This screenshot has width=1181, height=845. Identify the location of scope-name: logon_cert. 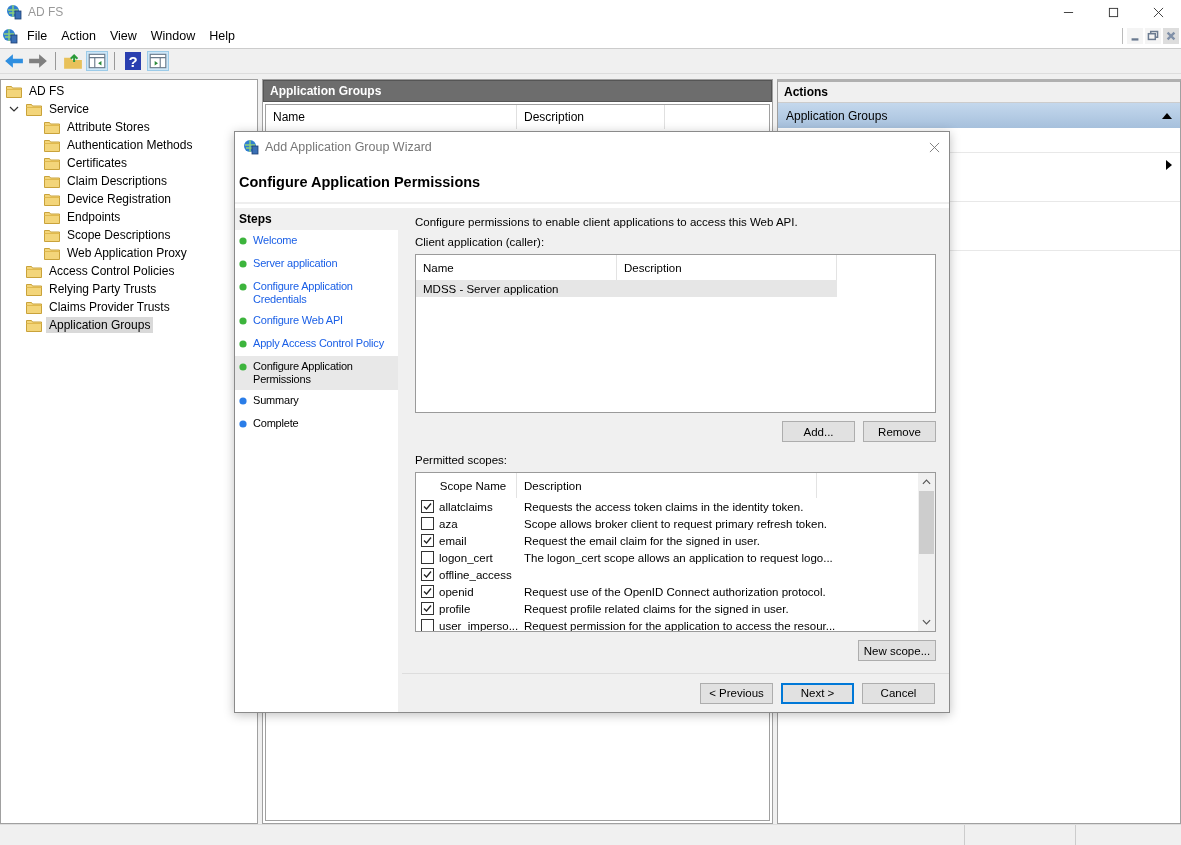
(466, 557).